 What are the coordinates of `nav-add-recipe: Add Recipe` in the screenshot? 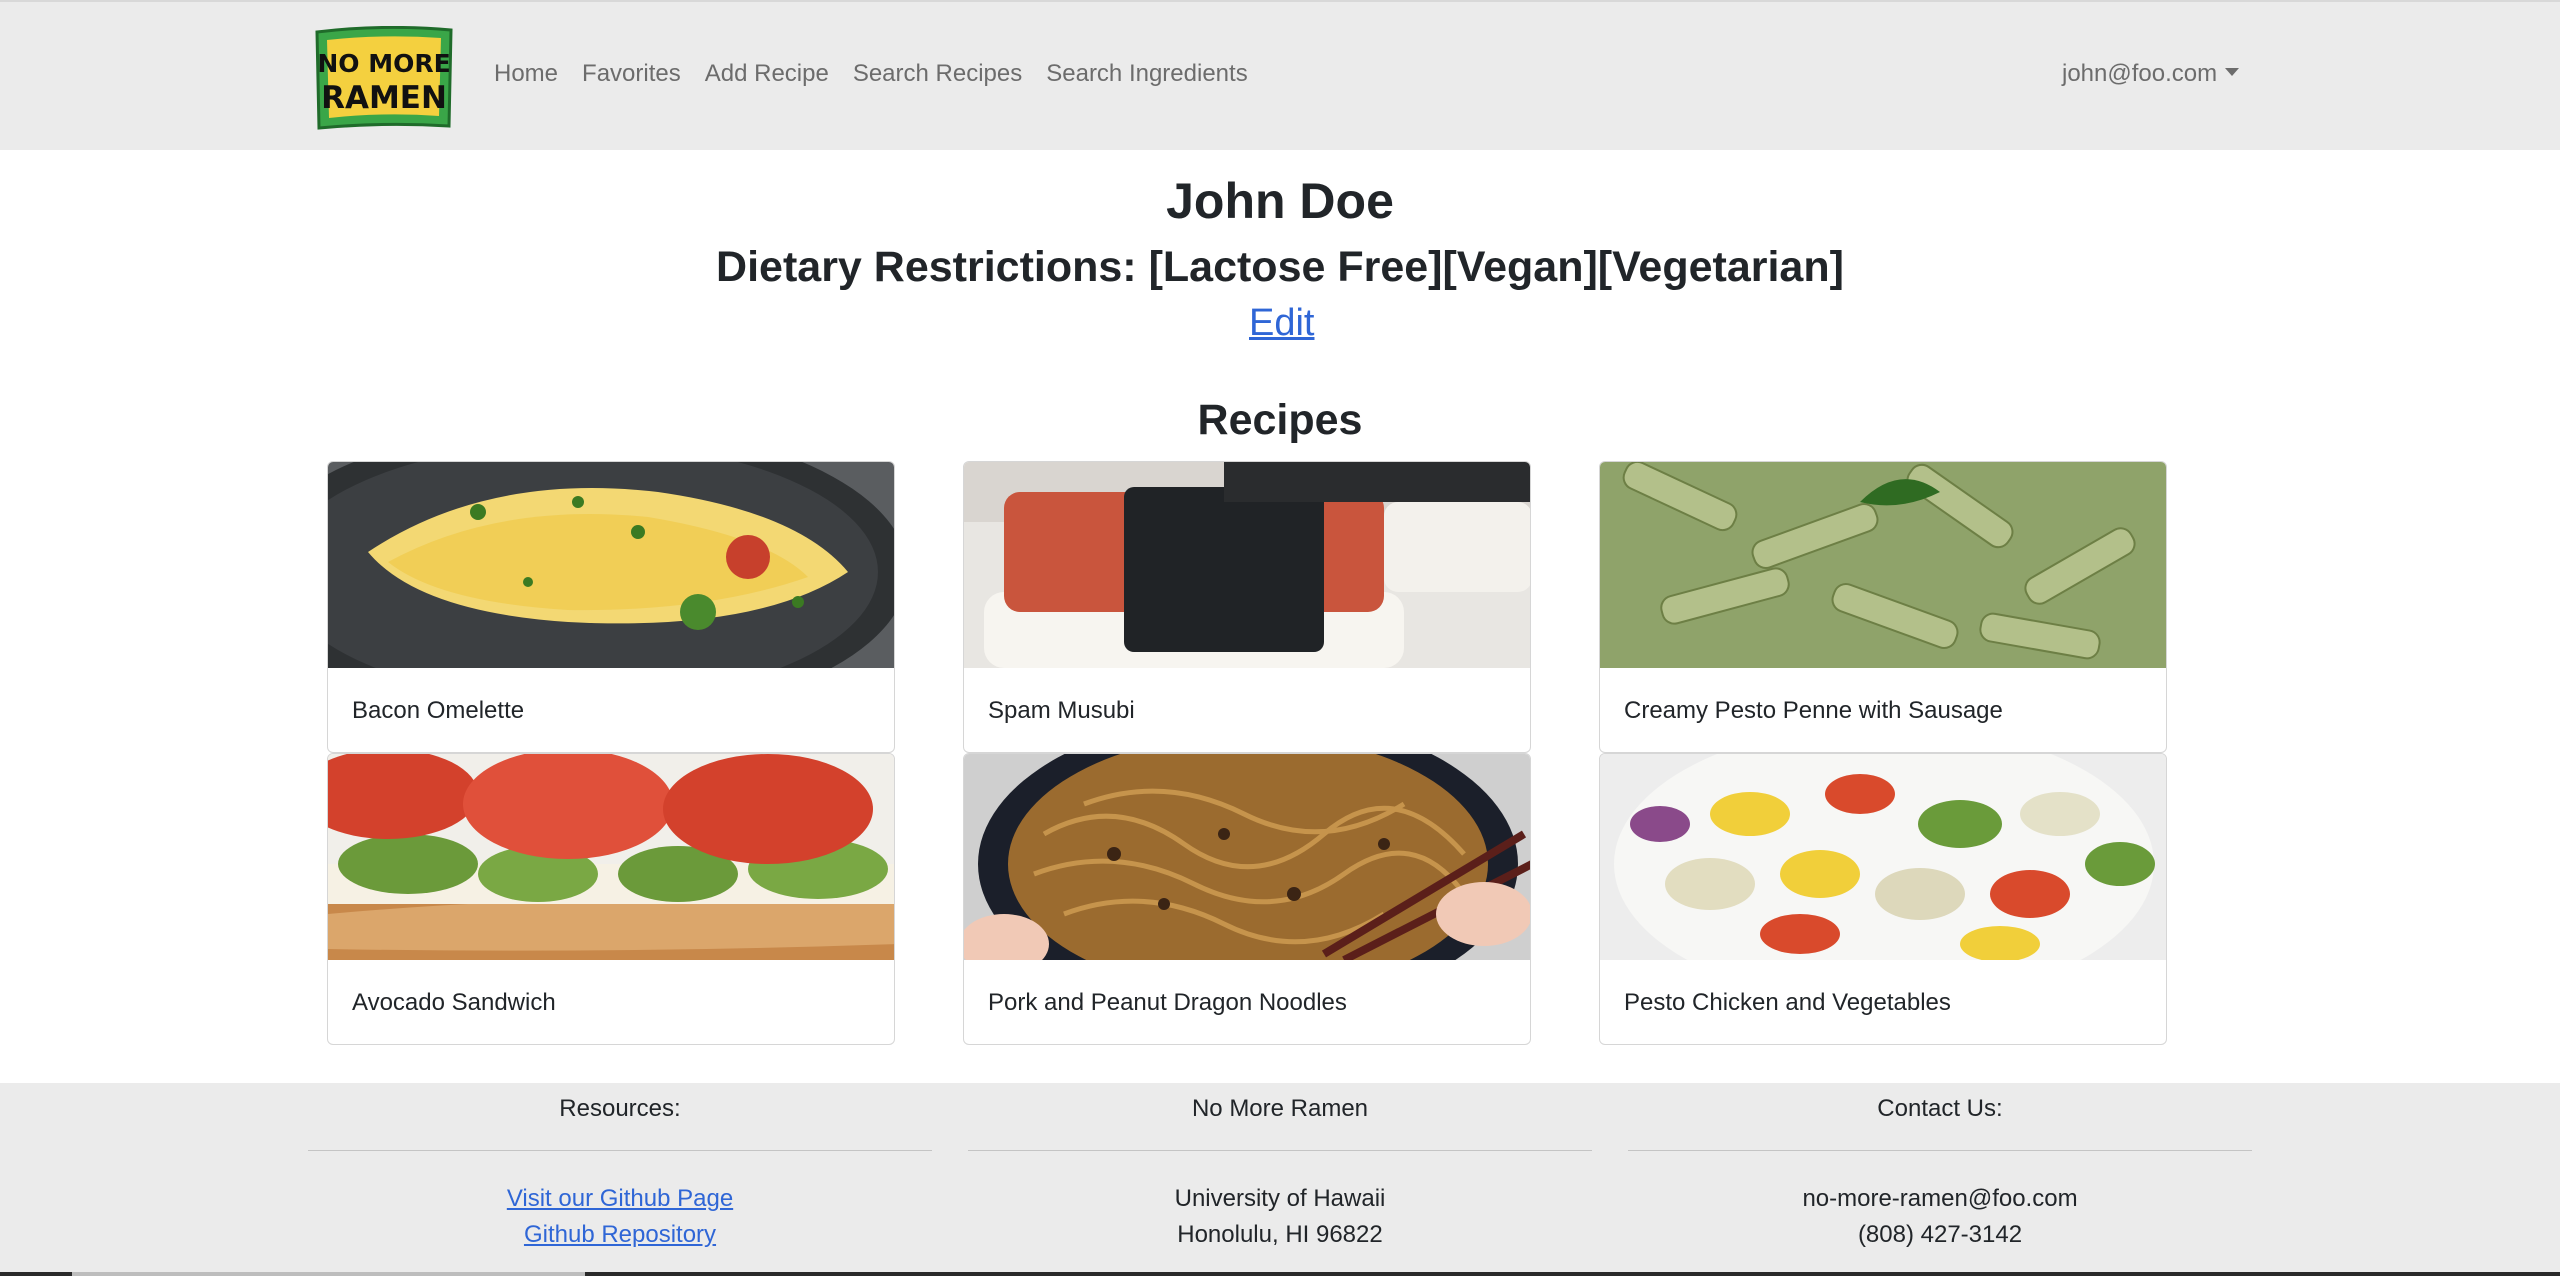 It's located at (767, 74).